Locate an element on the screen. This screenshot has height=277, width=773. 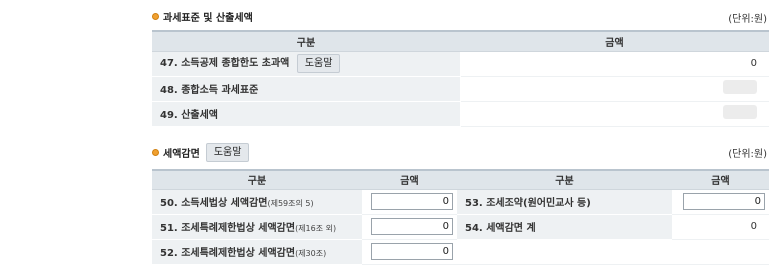
table-row: 49. 산출세액 is located at coordinates (460, 114).